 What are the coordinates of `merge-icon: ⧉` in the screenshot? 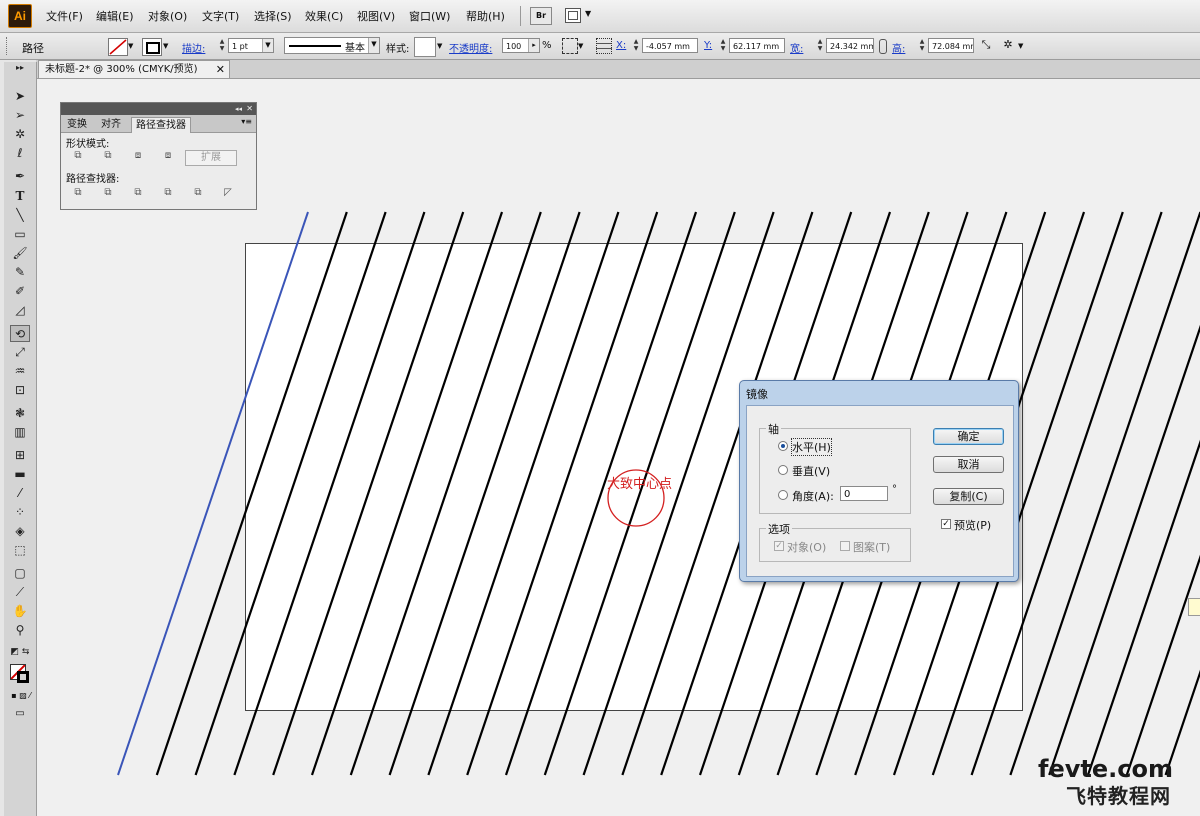 It's located at (138, 193).